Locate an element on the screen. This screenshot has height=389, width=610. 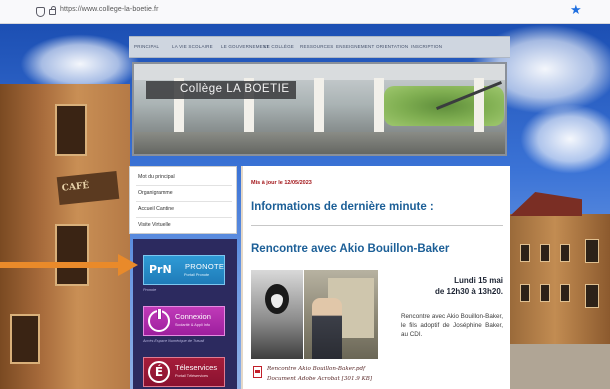
nav-item-college: LE COLLÈGE is located at coordinates (279, 46).